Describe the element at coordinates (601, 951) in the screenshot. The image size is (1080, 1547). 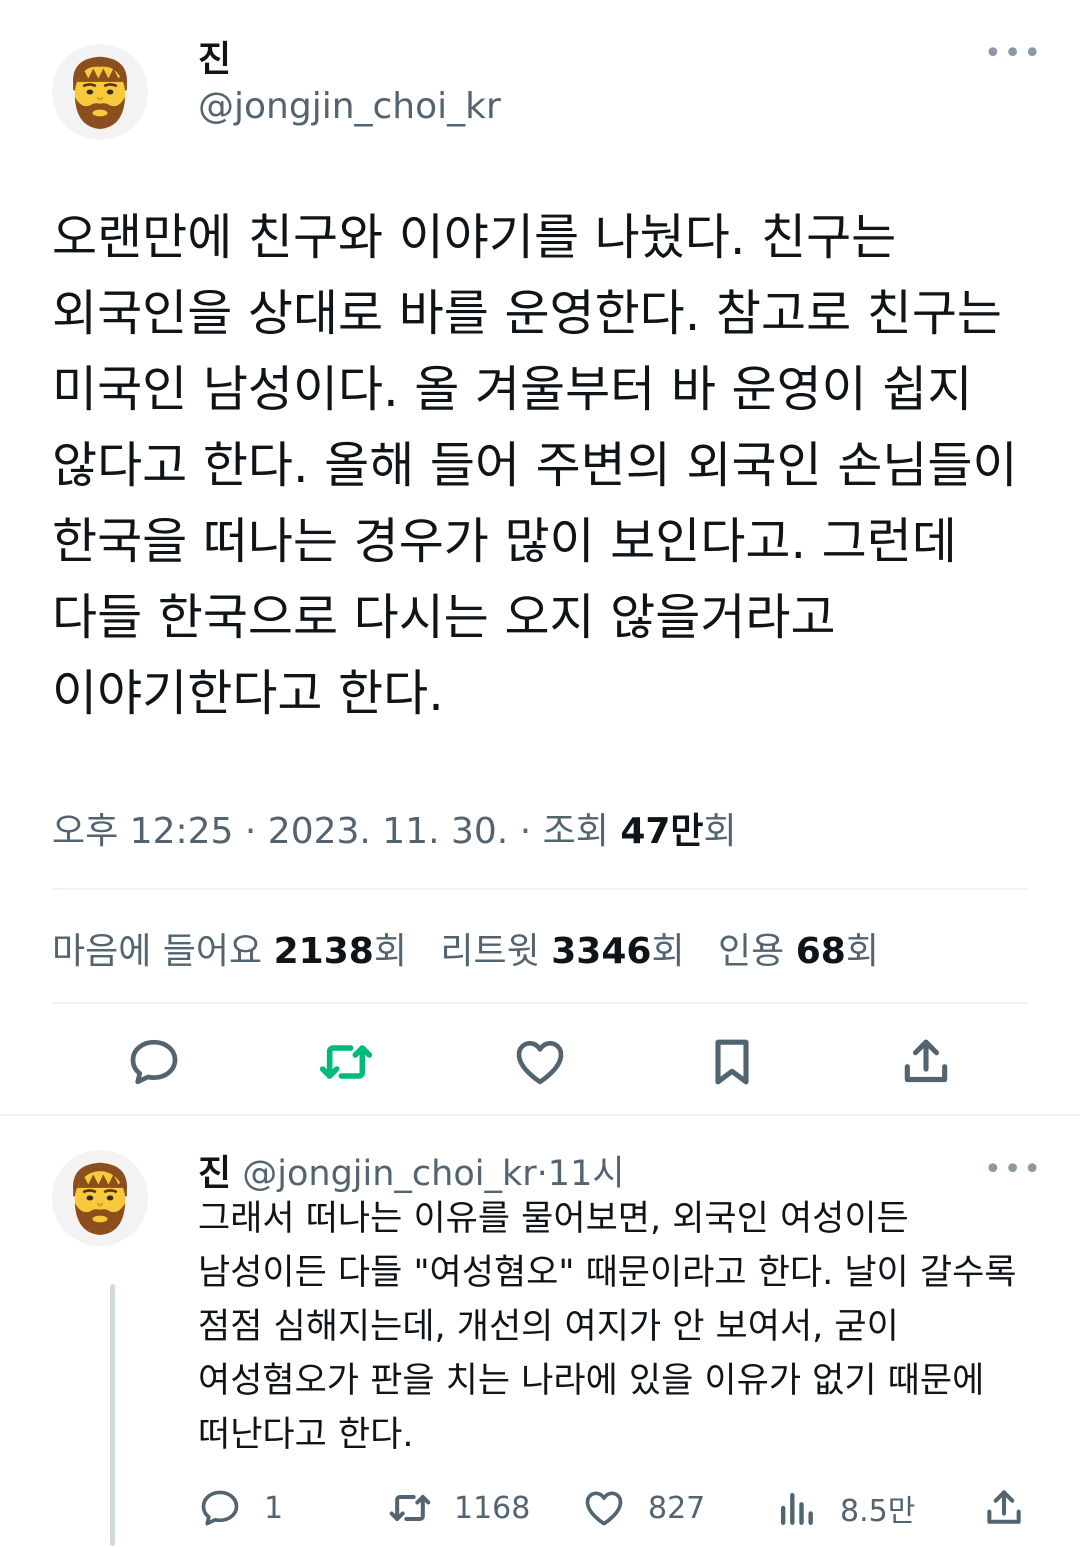
I see `retweets-count: 3346` at that location.